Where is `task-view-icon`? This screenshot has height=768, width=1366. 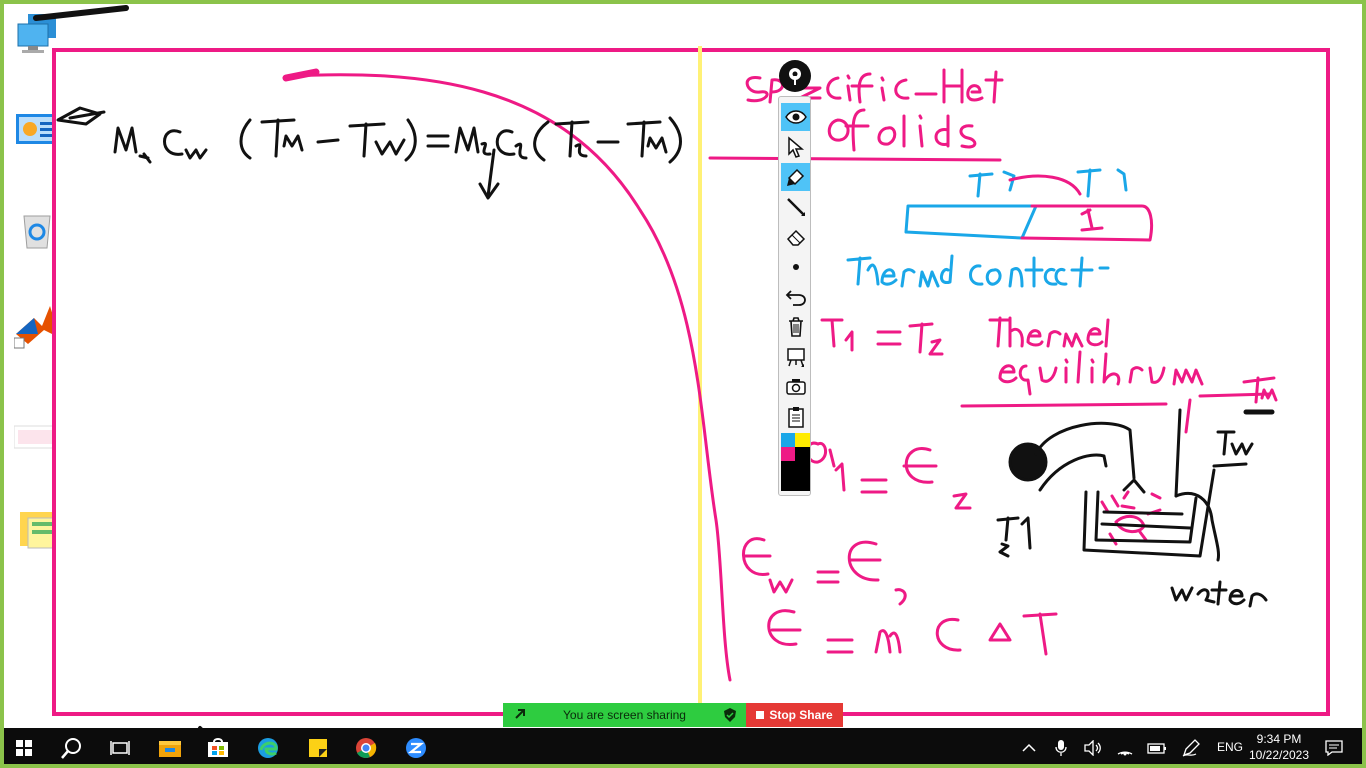 task-view-icon is located at coordinates (120, 748).